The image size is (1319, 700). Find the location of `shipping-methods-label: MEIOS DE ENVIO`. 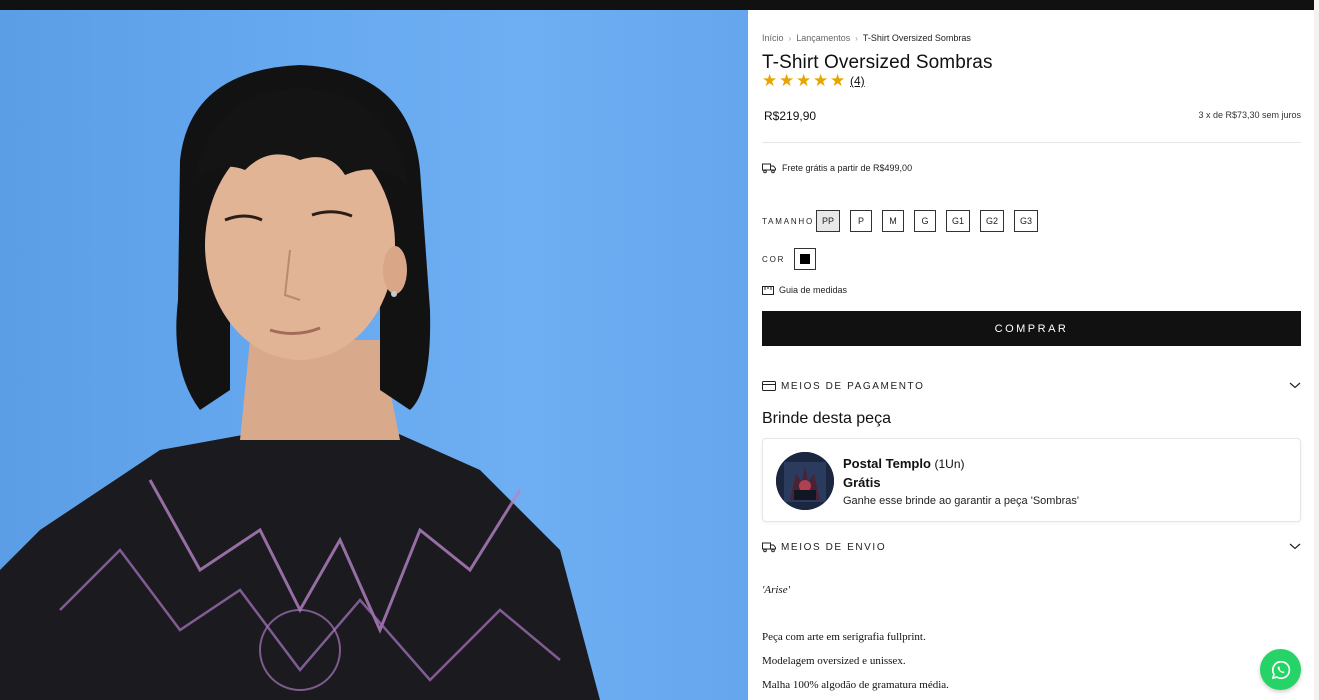

shipping-methods-label: MEIOS DE ENVIO is located at coordinates (834, 547).